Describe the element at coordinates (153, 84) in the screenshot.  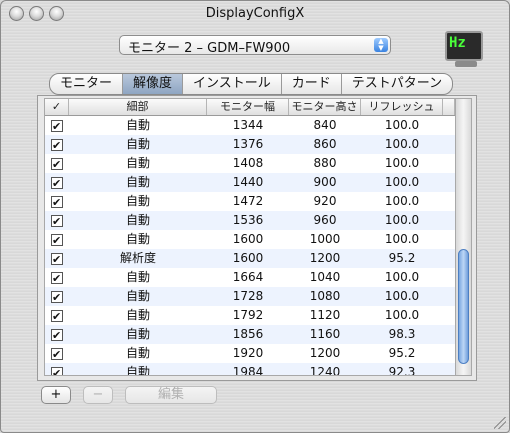
I see `tab-resolution: 解像度` at that location.